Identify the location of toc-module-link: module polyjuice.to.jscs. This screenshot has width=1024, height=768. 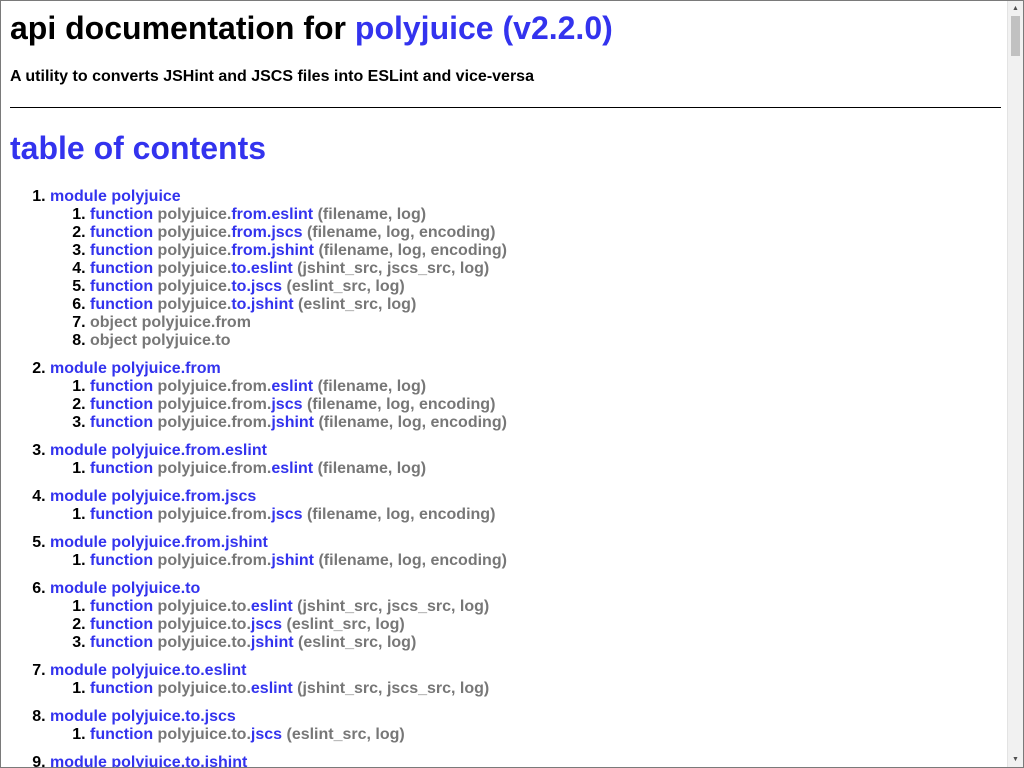
(143, 716).